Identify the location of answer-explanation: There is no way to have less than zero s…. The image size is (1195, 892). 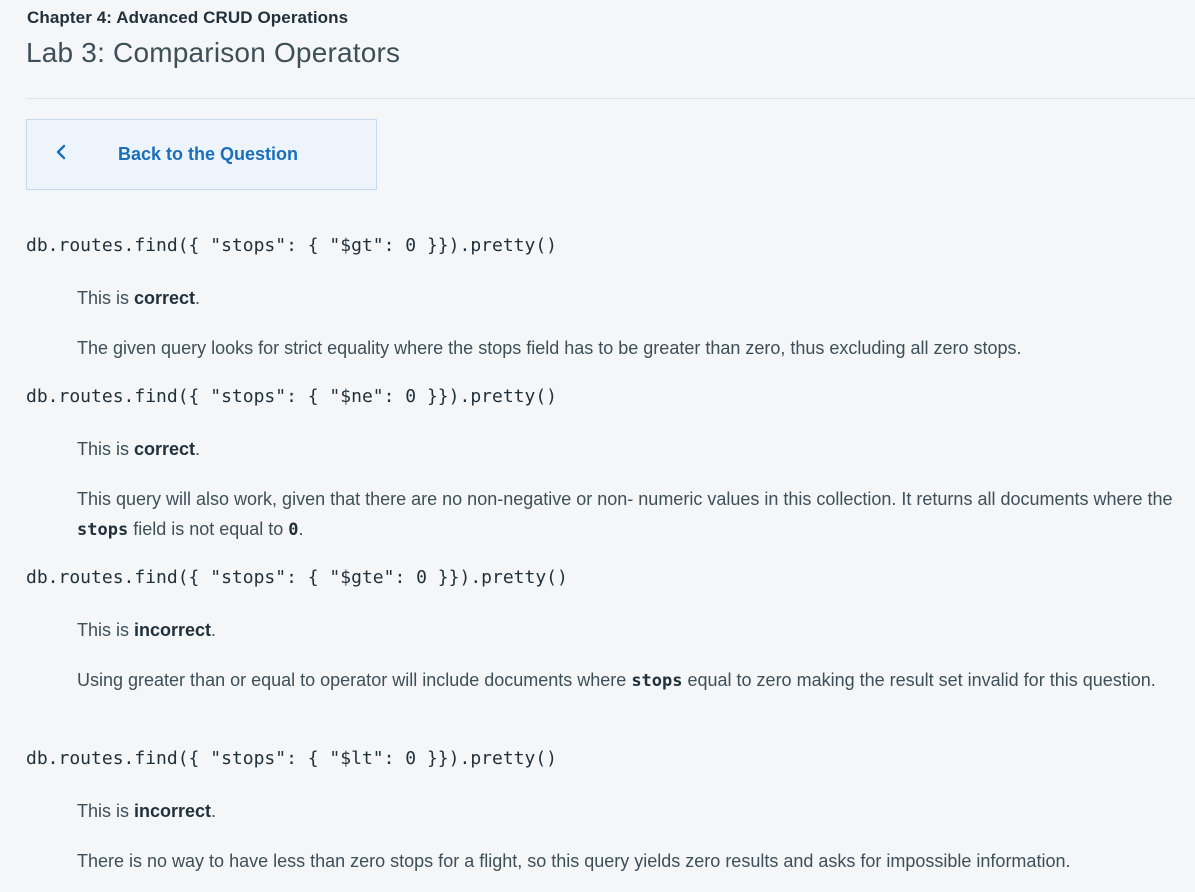
(574, 861).